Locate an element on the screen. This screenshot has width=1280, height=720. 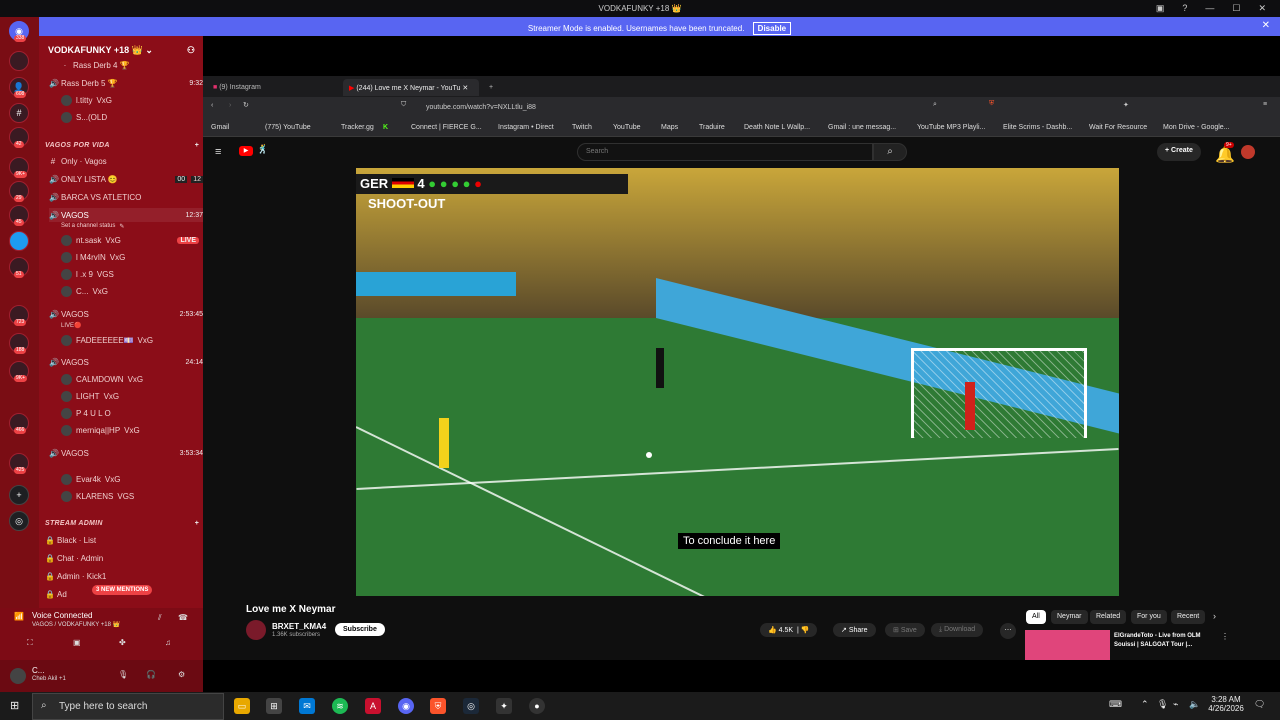
channel-status: Set a channel status ✎ is located at coordinates (130, 226).